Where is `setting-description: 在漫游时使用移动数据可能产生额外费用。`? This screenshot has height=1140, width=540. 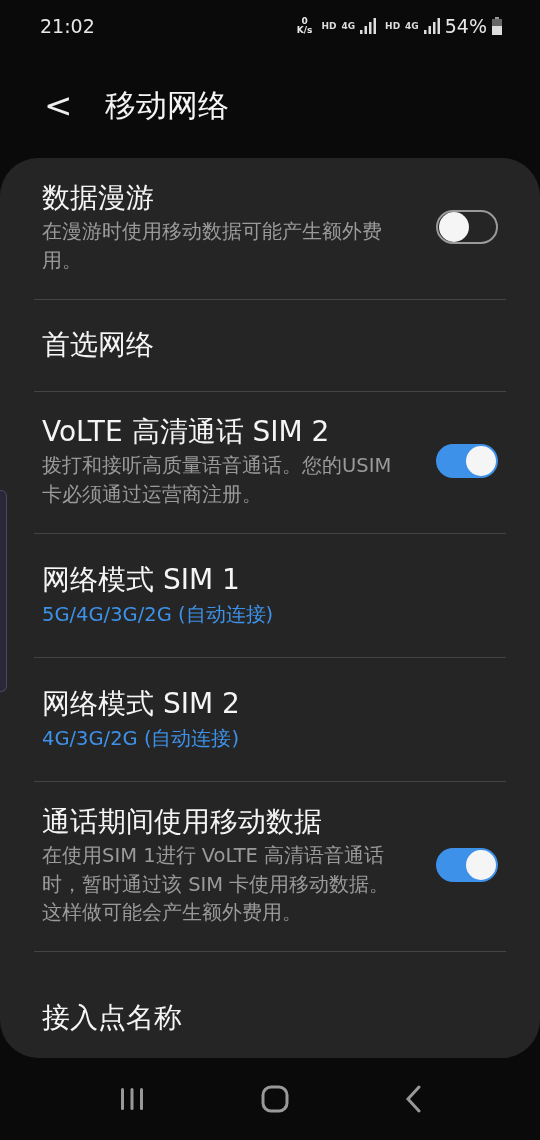 setting-description: 在漫游时使用移动数据可能产生额外费用。 is located at coordinates (212, 246).